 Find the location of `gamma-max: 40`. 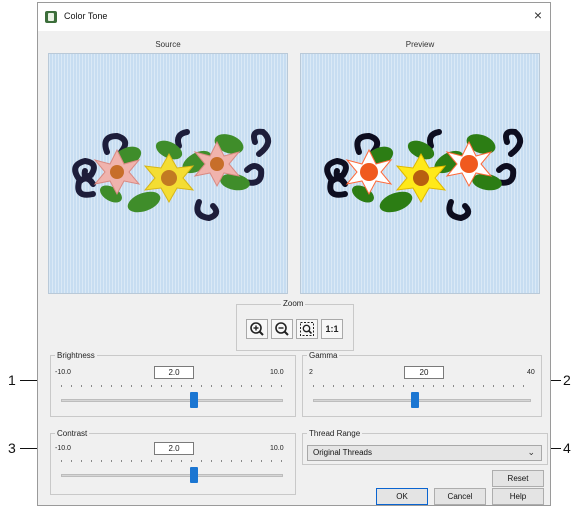

gamma-max: 40 is located at coordinates (531, 372).